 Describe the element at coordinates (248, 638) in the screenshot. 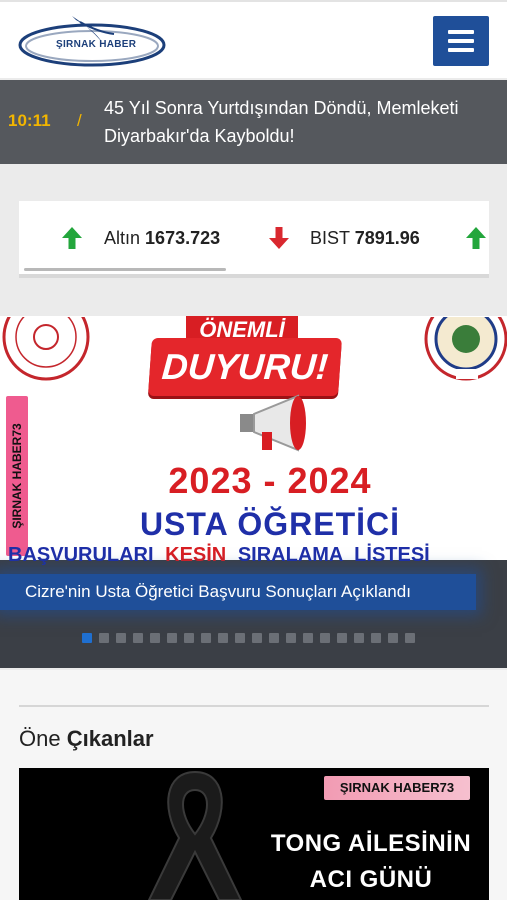

I see `slider-pagination` at that location.